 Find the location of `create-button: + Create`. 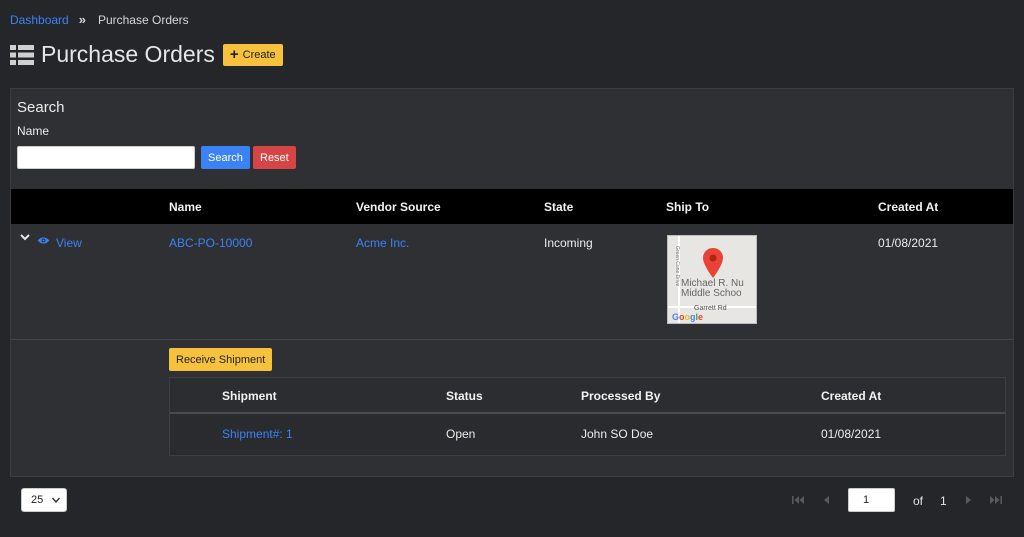

create-button: + Create is located at coordinates (252, 54).